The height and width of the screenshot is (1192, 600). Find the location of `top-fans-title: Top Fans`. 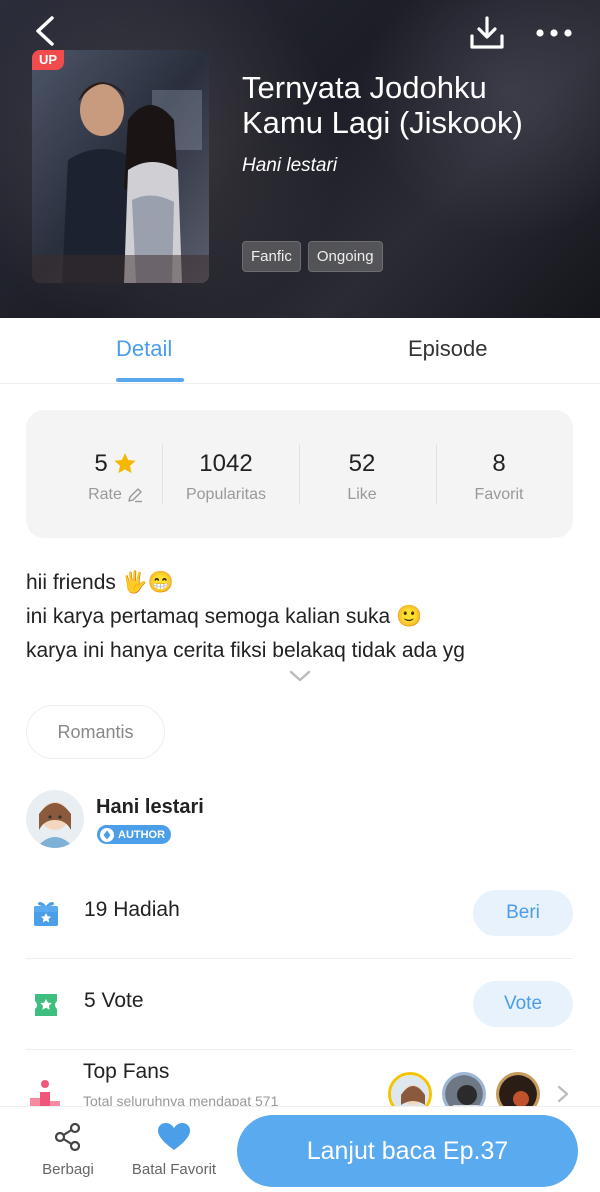

top-fans-title: Top Fans is located at coordinates (126, 1072).